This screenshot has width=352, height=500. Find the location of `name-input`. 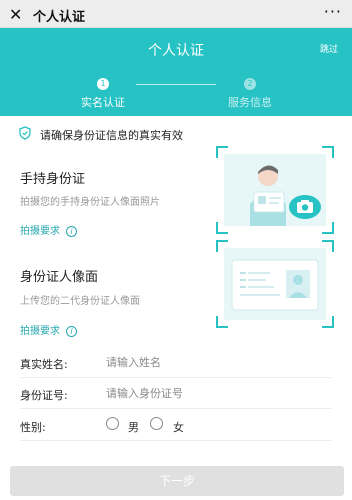

name-input is located at coordinates (216, 362).